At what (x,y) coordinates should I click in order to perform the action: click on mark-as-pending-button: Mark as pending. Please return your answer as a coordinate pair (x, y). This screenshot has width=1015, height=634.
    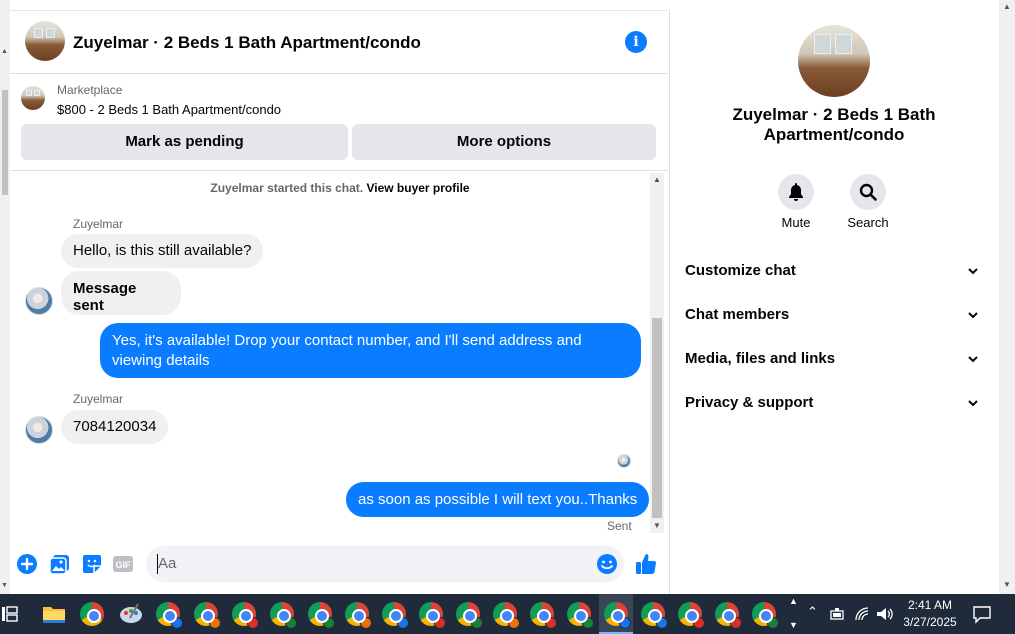
    Looking at the image, I should click on (184, 142).